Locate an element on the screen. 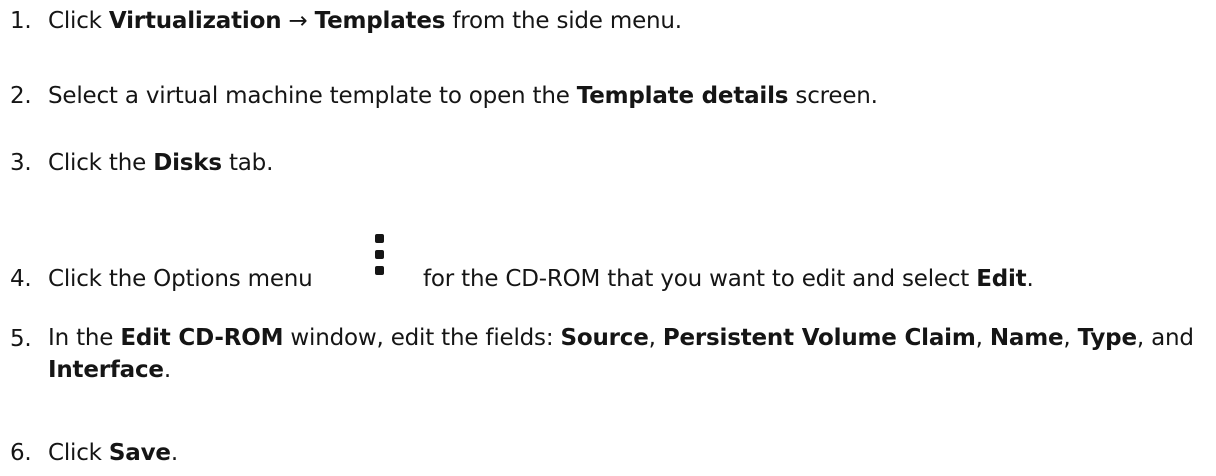 This screenshot has height=476, width=1216. ui-term-template-details: Template details is located at coordinates (682, 96).